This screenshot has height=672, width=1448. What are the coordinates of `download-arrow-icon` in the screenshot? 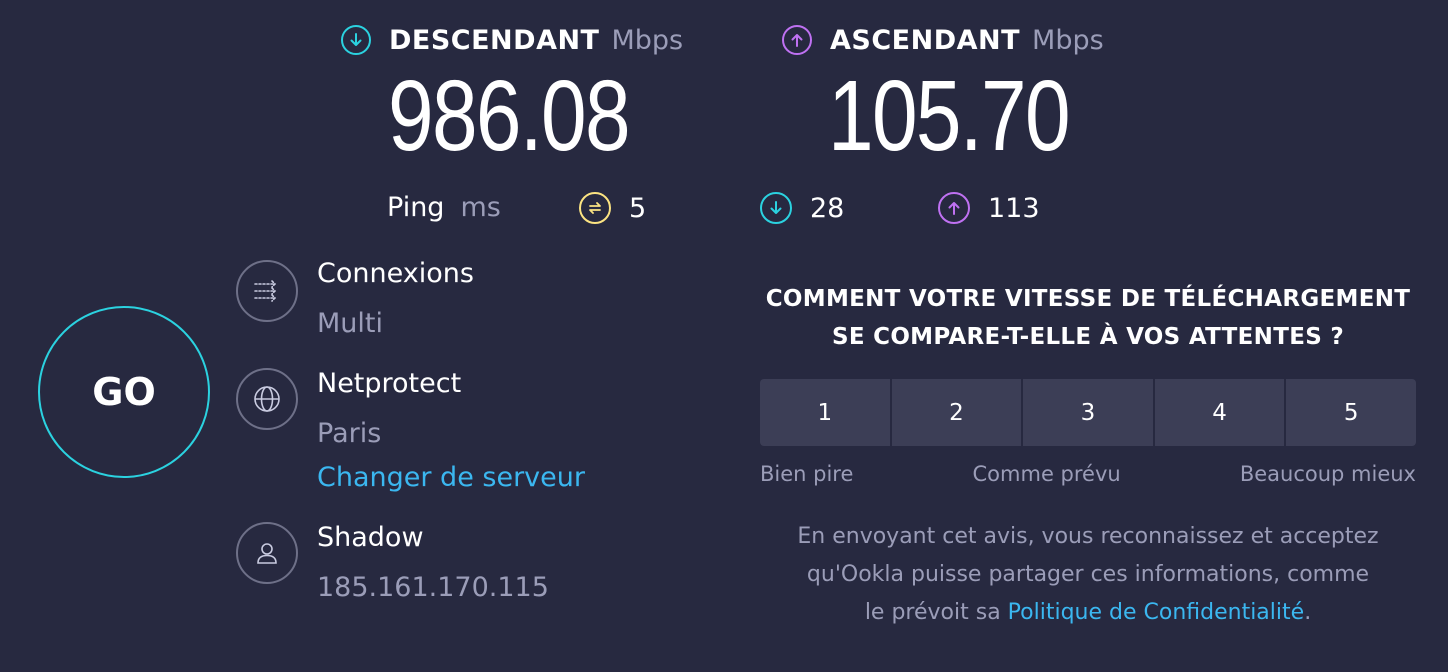 It's located at (356, 40).